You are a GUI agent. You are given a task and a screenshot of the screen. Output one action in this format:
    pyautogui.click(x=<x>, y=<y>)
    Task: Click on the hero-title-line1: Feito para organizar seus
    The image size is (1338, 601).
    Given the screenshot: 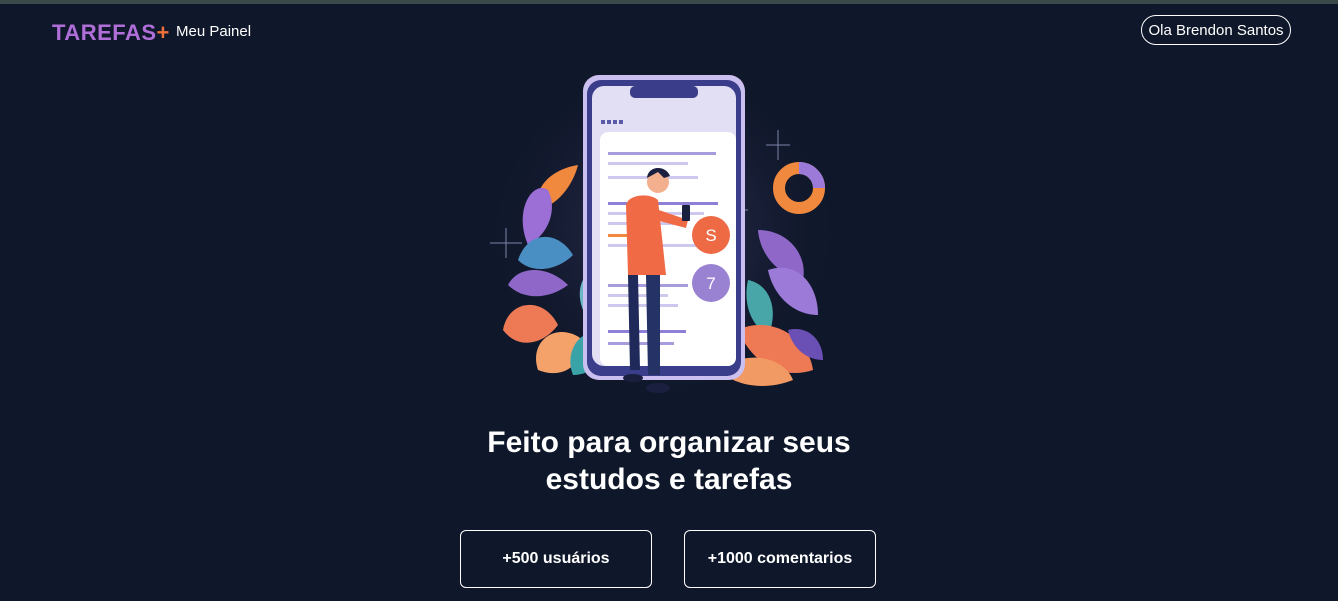 What is the action you would take?
    pyautogui.click(x=669, y=442)
    